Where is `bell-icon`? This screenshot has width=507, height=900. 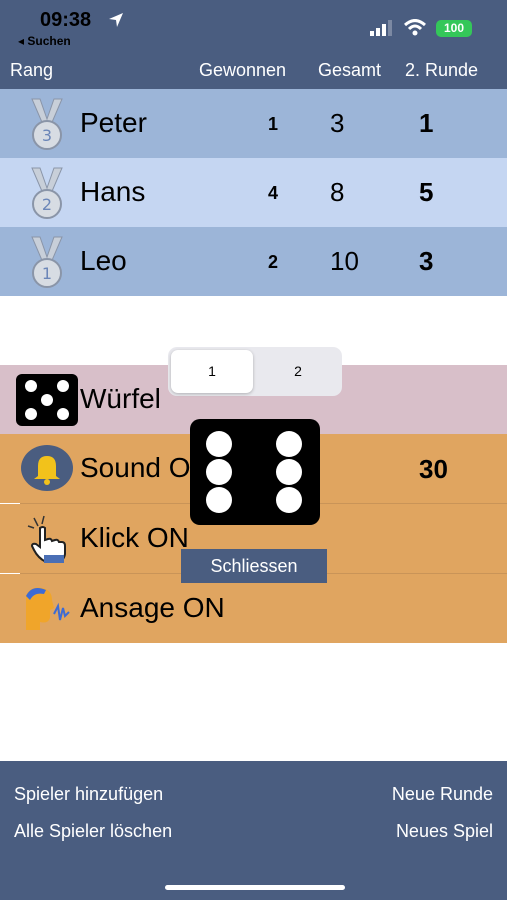
bell-icon is located at coordinates (47, 468).